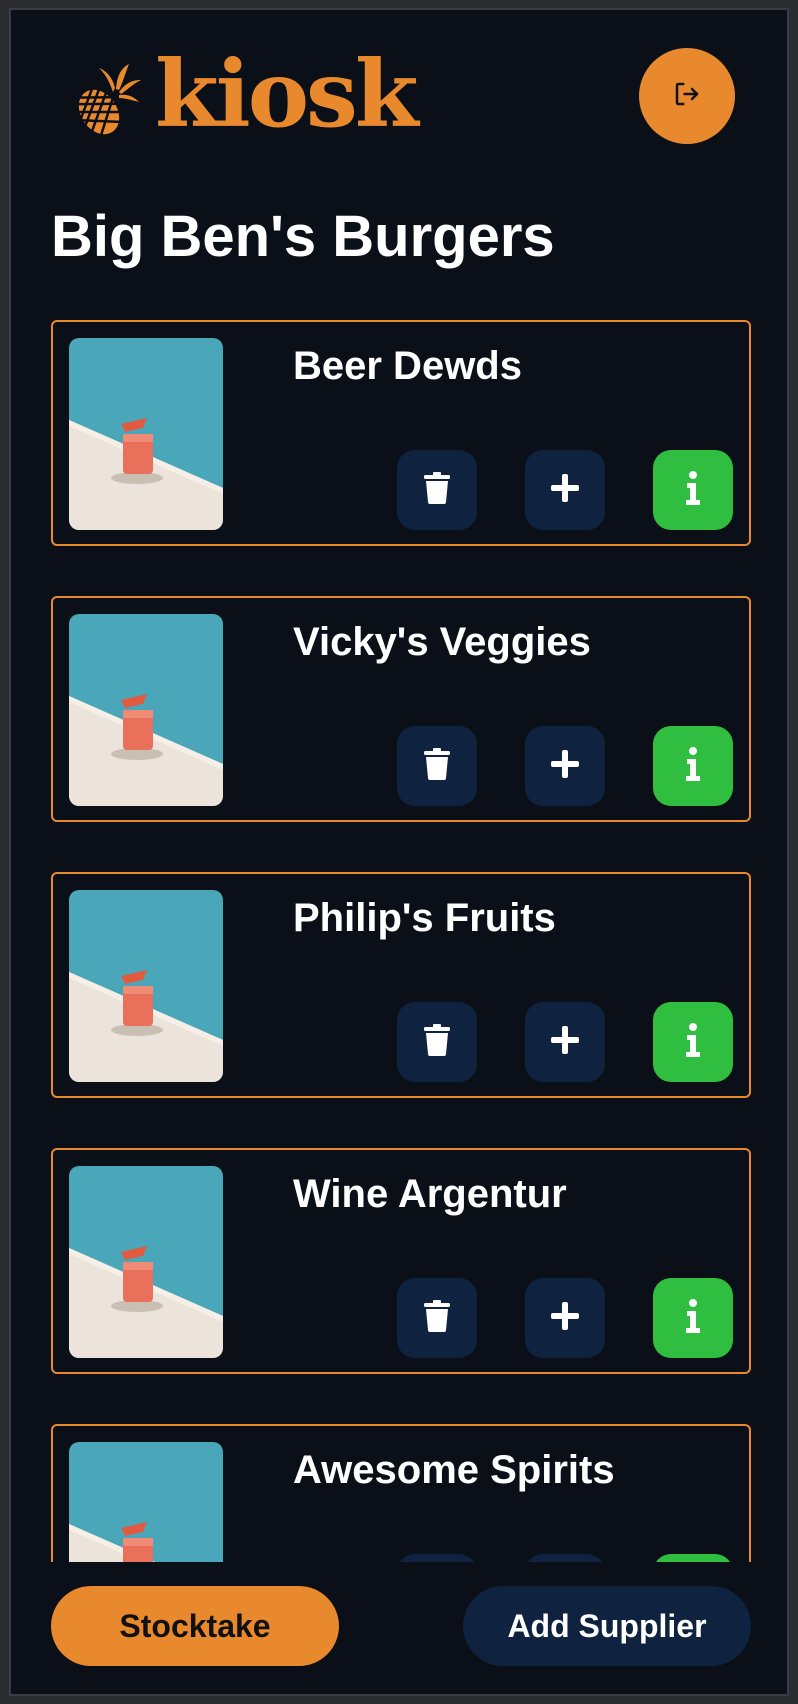  What do you see at coordinates (442, 642) in the screenshot?
I see `supplier-name: Vicky's Veggies` at bounding box center [442, 642].